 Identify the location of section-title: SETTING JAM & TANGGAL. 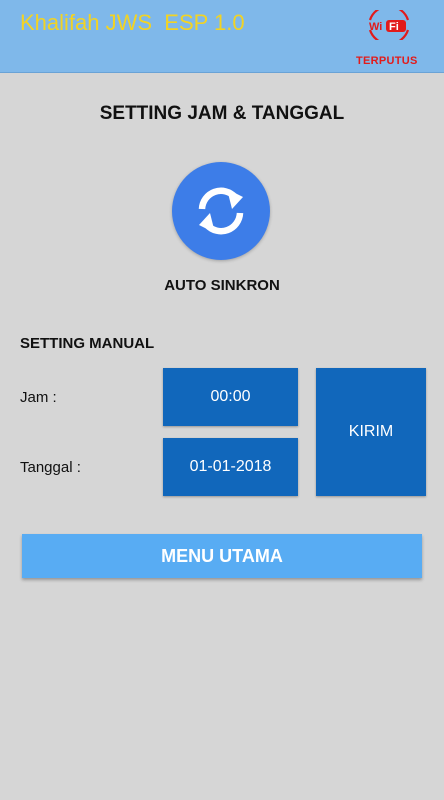
(222, 113).